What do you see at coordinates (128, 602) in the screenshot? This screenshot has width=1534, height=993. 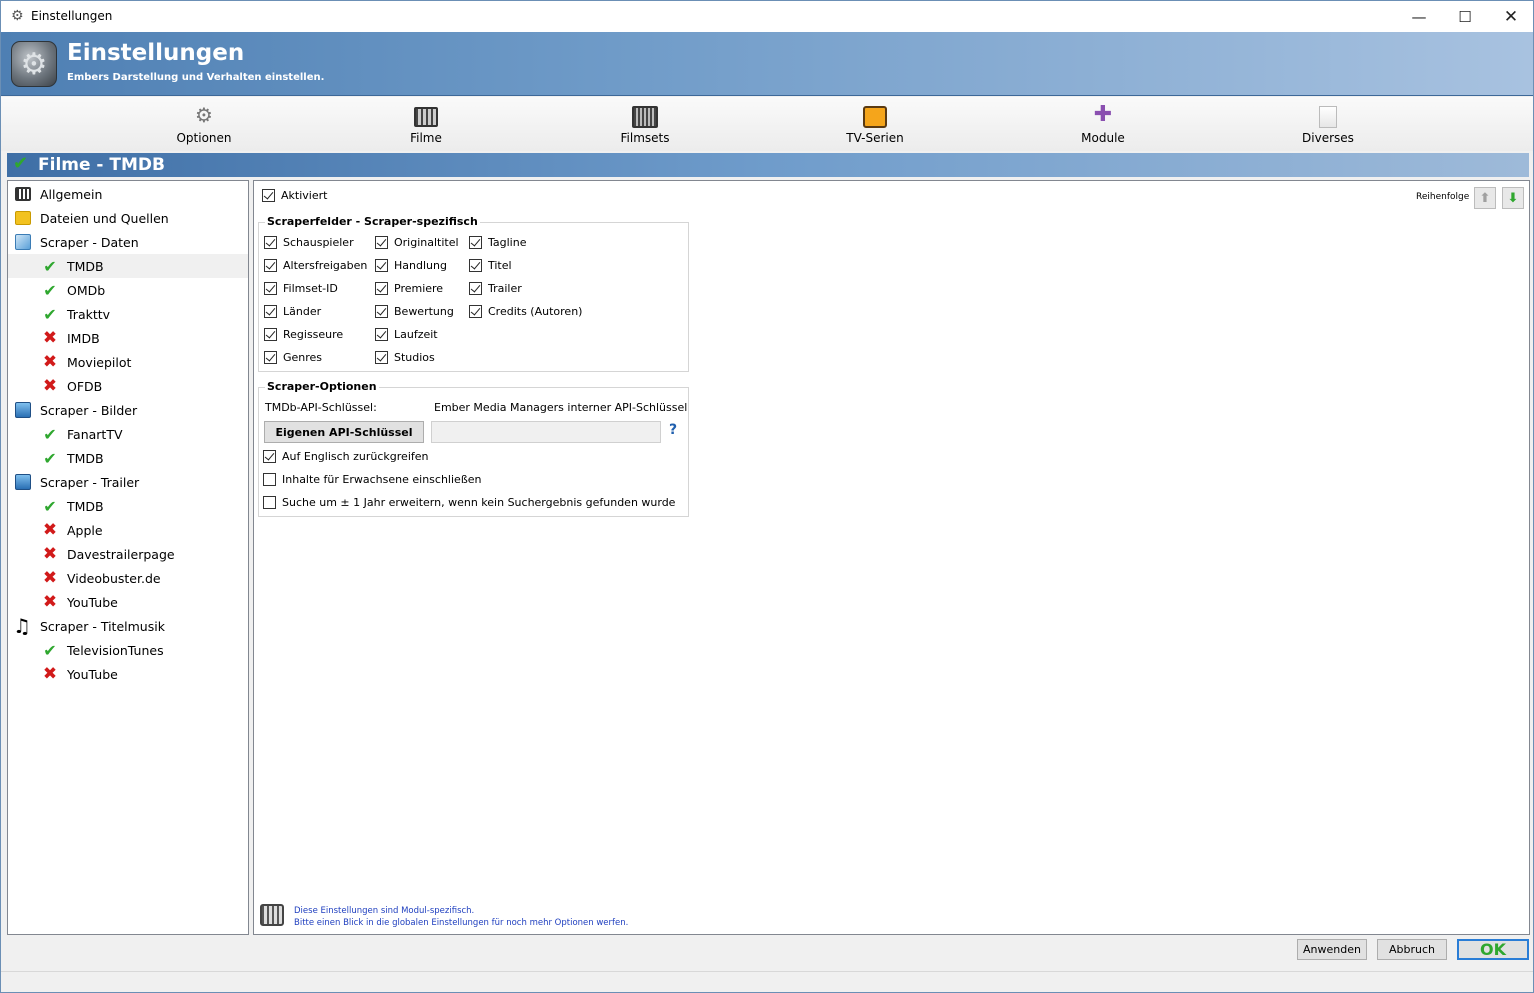 I see `tree-item-youtube-trailer: ✖ YouTube` at bounding box center [128, 602].